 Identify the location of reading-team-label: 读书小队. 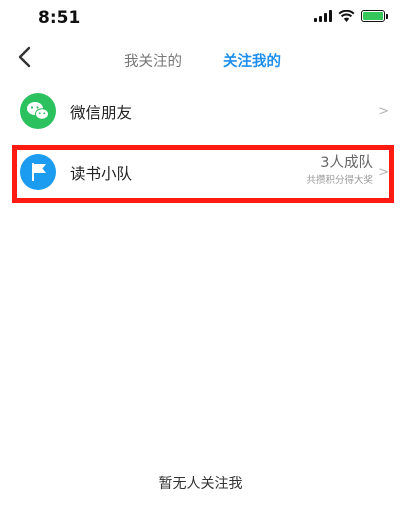
(101, 174).